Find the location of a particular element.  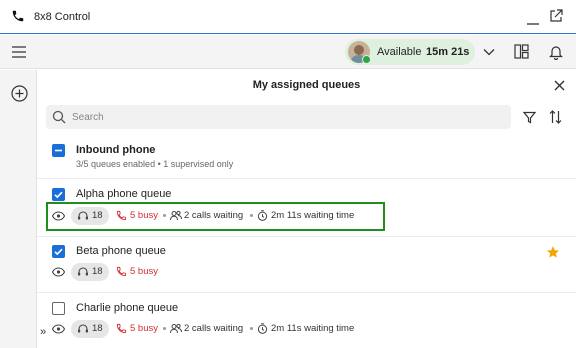

search-bar is located at coordinates (278, 117).